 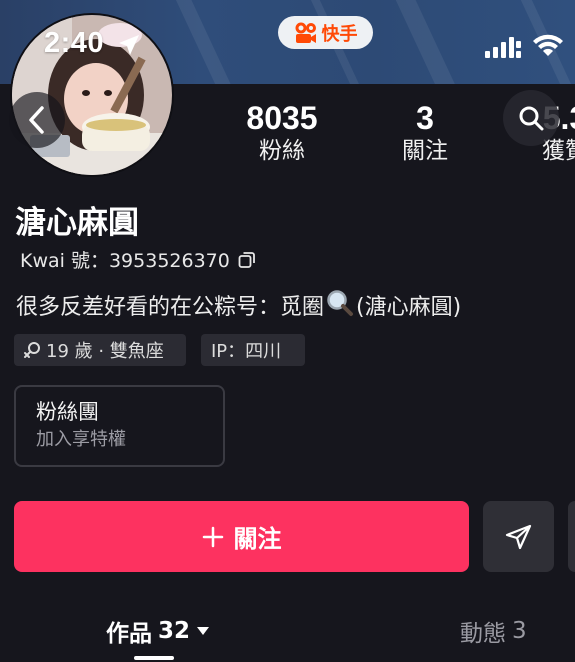 What do you see at coordinates (571, 536) in the screenshot?
I see `more-button` at bounding box center [571, 536].